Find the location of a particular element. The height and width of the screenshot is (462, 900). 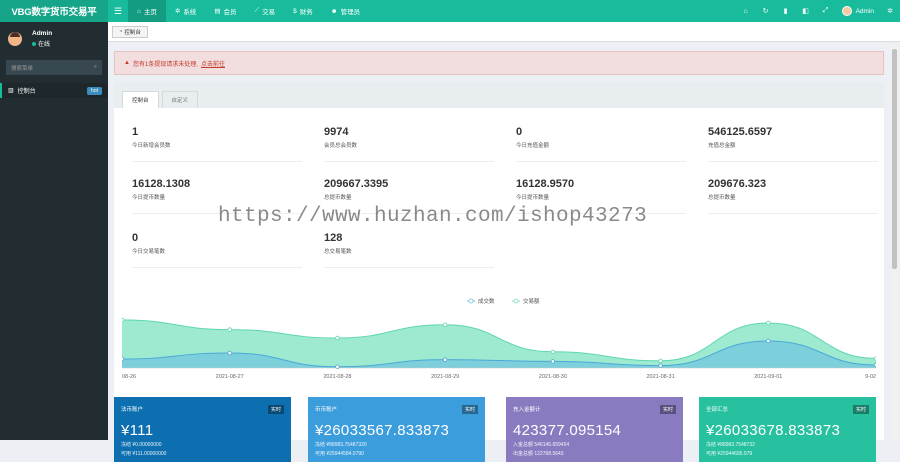

stat-today-deposit: 0 今日充值金额 is located at coordinates (601, 144).